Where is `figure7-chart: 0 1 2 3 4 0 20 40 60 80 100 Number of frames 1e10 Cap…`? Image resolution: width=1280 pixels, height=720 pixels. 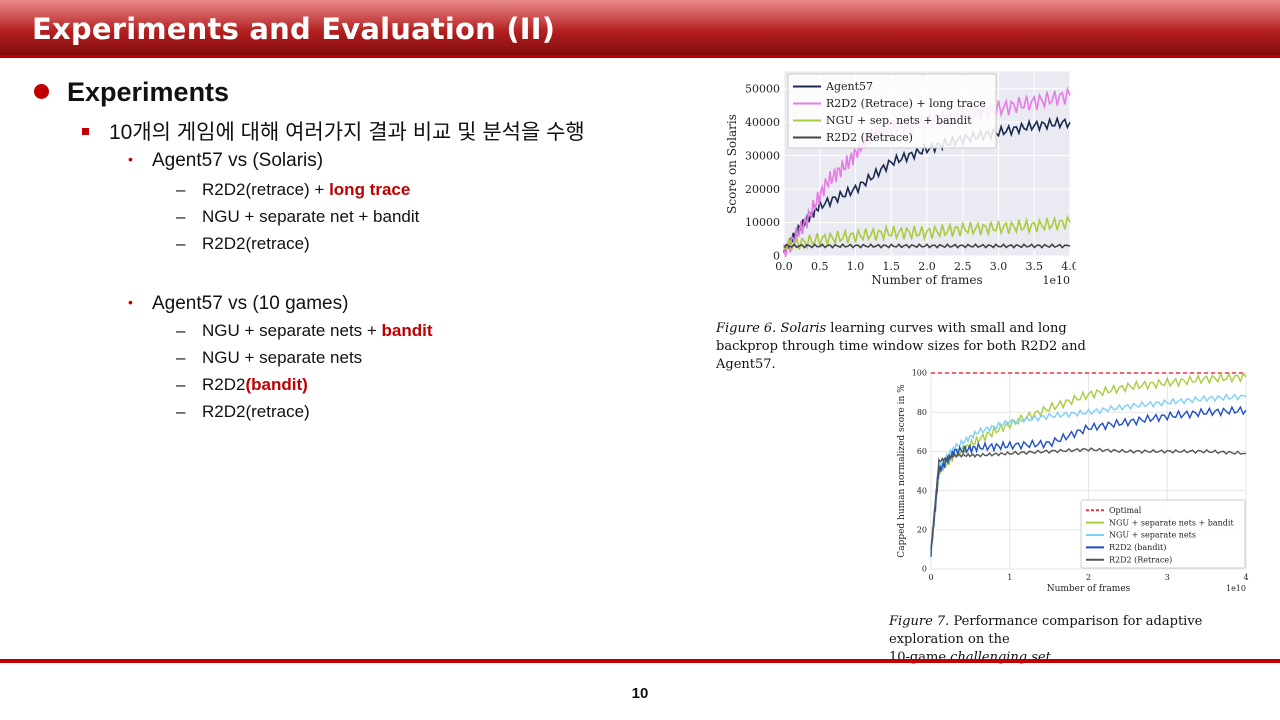
figure7-chart: 0 1 2 3 4 0 20 40 60 80 100 Number of frames 1e10 Cap… is located at coordinates (1083, 480).